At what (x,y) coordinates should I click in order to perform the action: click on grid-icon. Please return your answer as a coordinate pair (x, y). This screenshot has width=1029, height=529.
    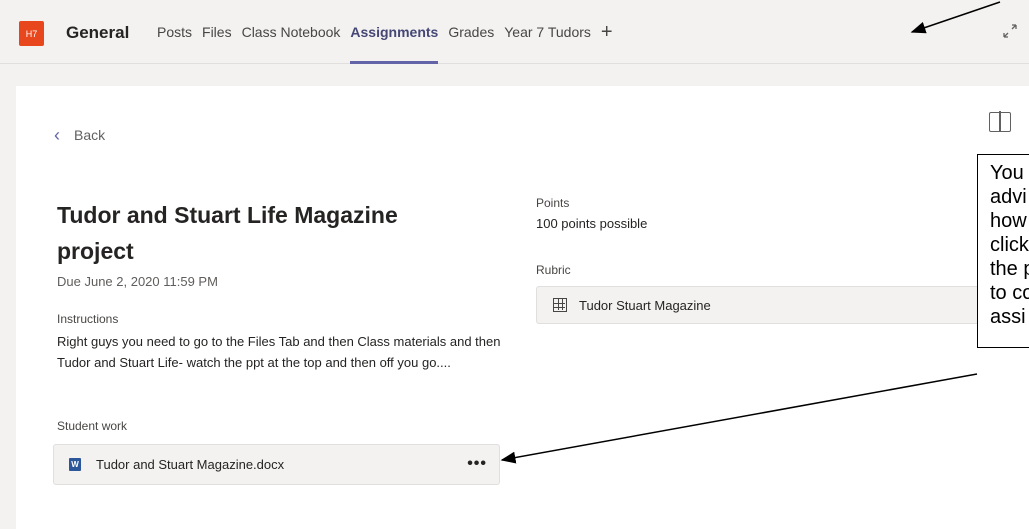
    Looking at the image, I should click on (560, 305).